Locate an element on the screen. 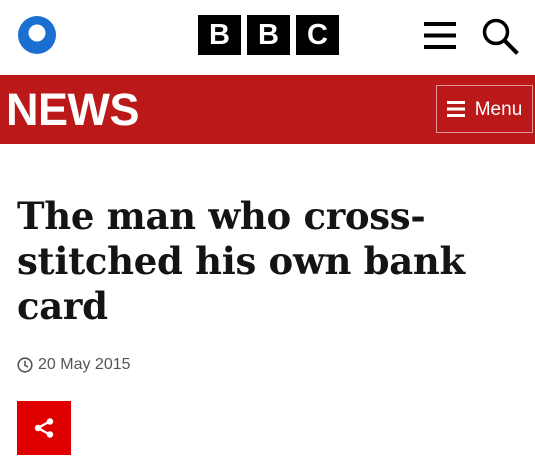  hamburger-icon is located at coordinates (440, 35).